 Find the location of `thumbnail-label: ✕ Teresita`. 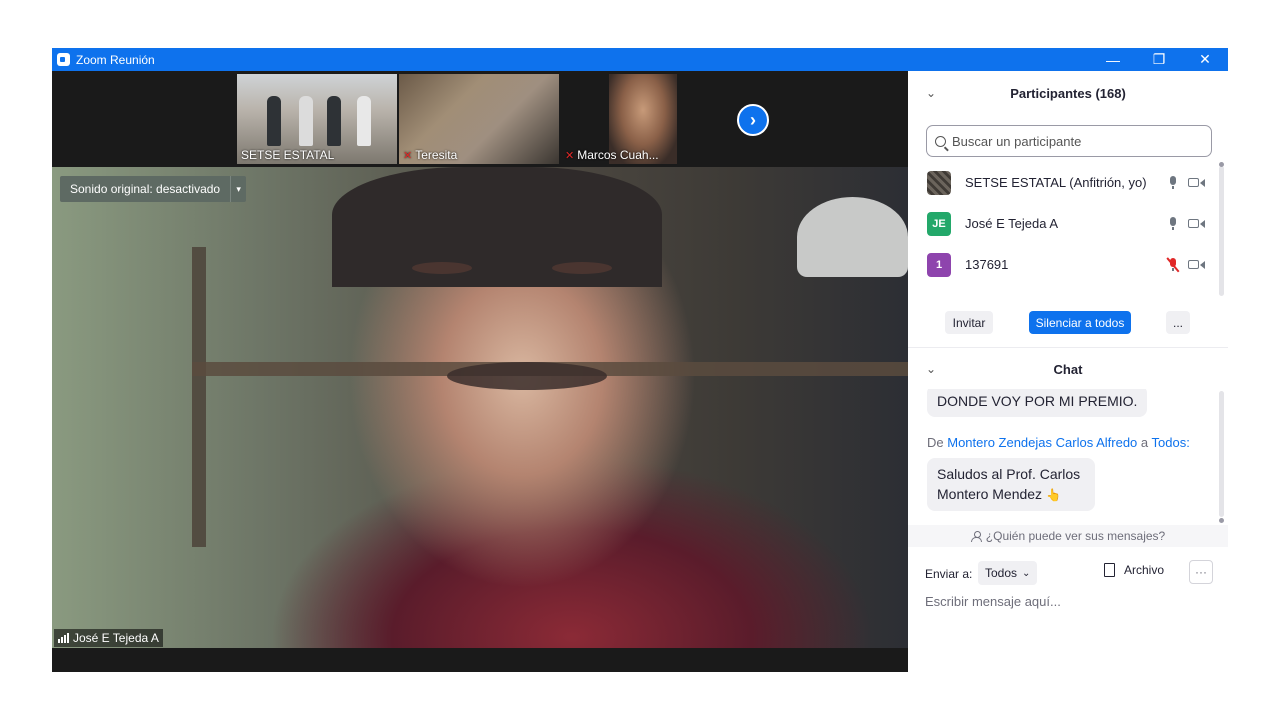

thumbnail-label: ✕ Teresita is located at coordinates (430, 155).